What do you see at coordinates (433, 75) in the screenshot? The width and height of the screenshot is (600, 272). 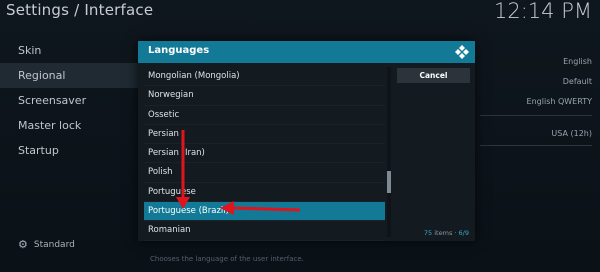 I see `cancel-button: Cancel` at bounding box center [433, 75].